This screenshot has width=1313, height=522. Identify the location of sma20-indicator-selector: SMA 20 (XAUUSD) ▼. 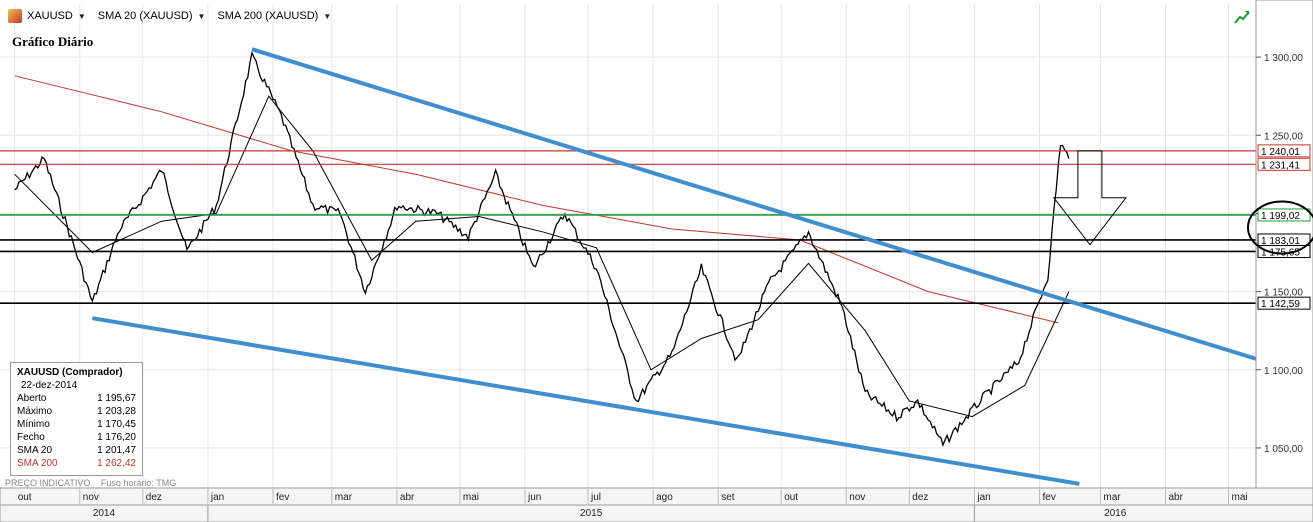
(152, 16).